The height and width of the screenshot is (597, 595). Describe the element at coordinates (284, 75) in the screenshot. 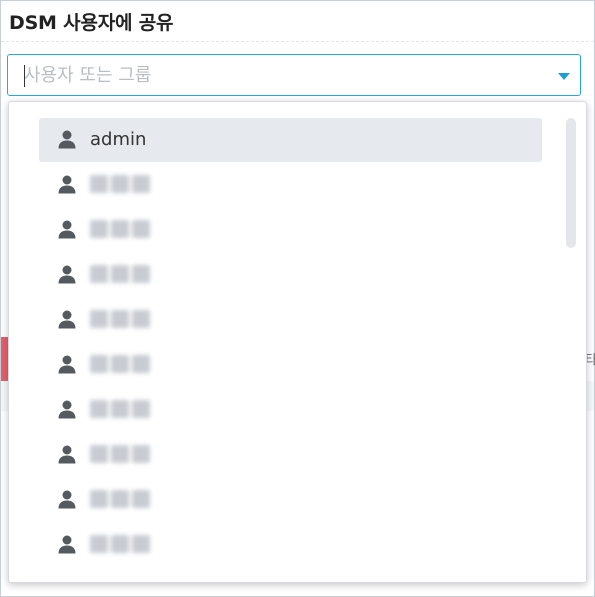

I see `search-input` at that location.